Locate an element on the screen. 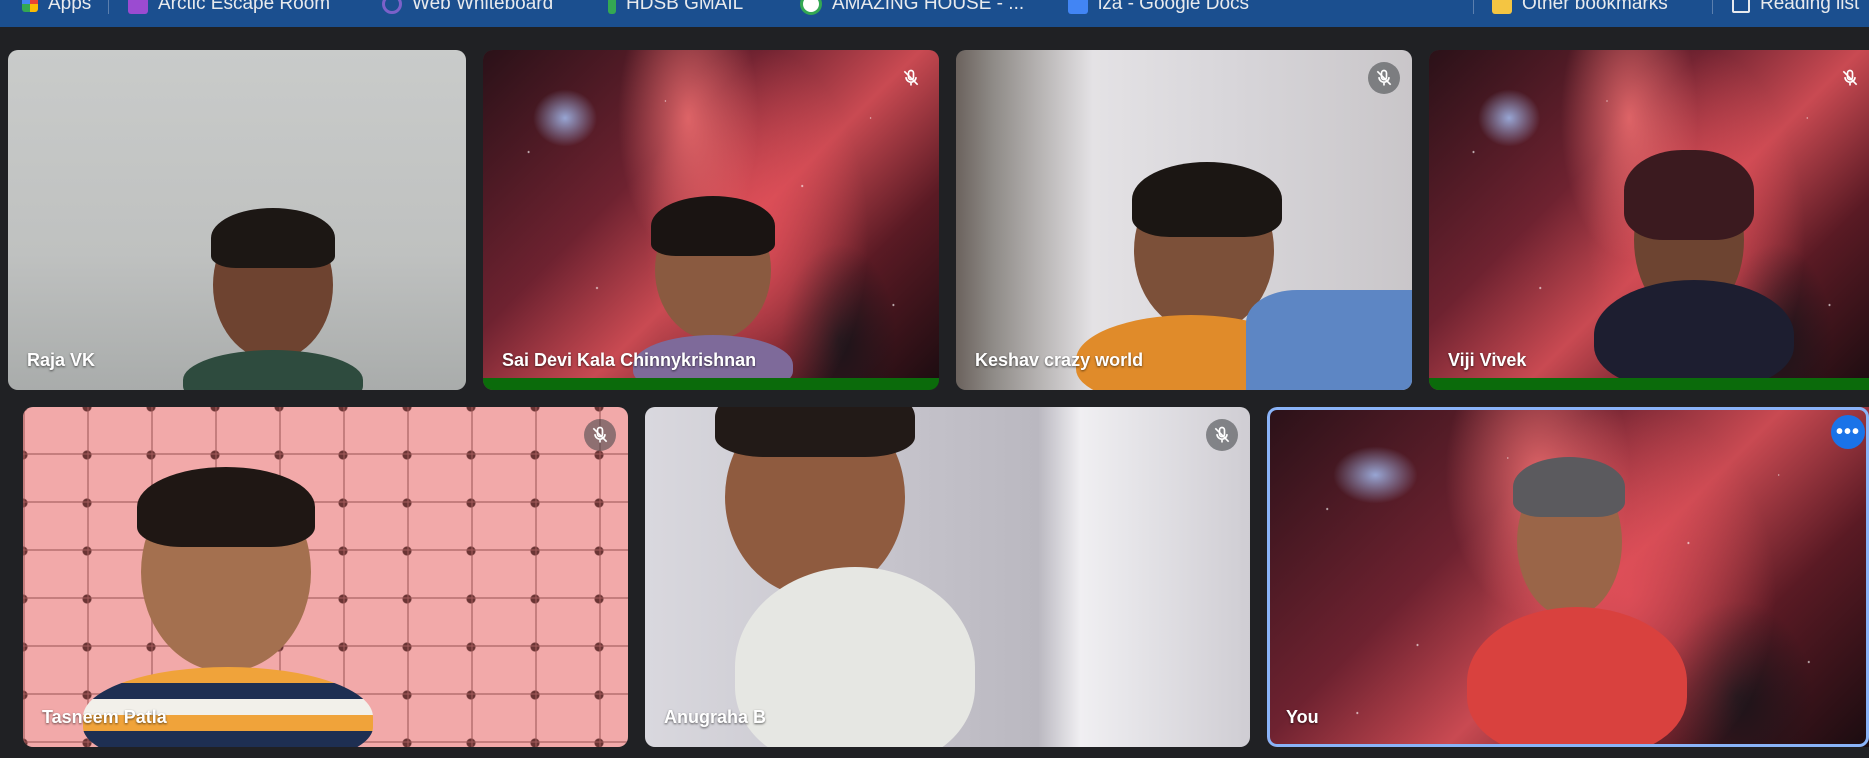 This screenshot has width=1869, height=758. bookmark-hdsb-gmail: HDSB GMAIL is located at coordinates (675, 7).